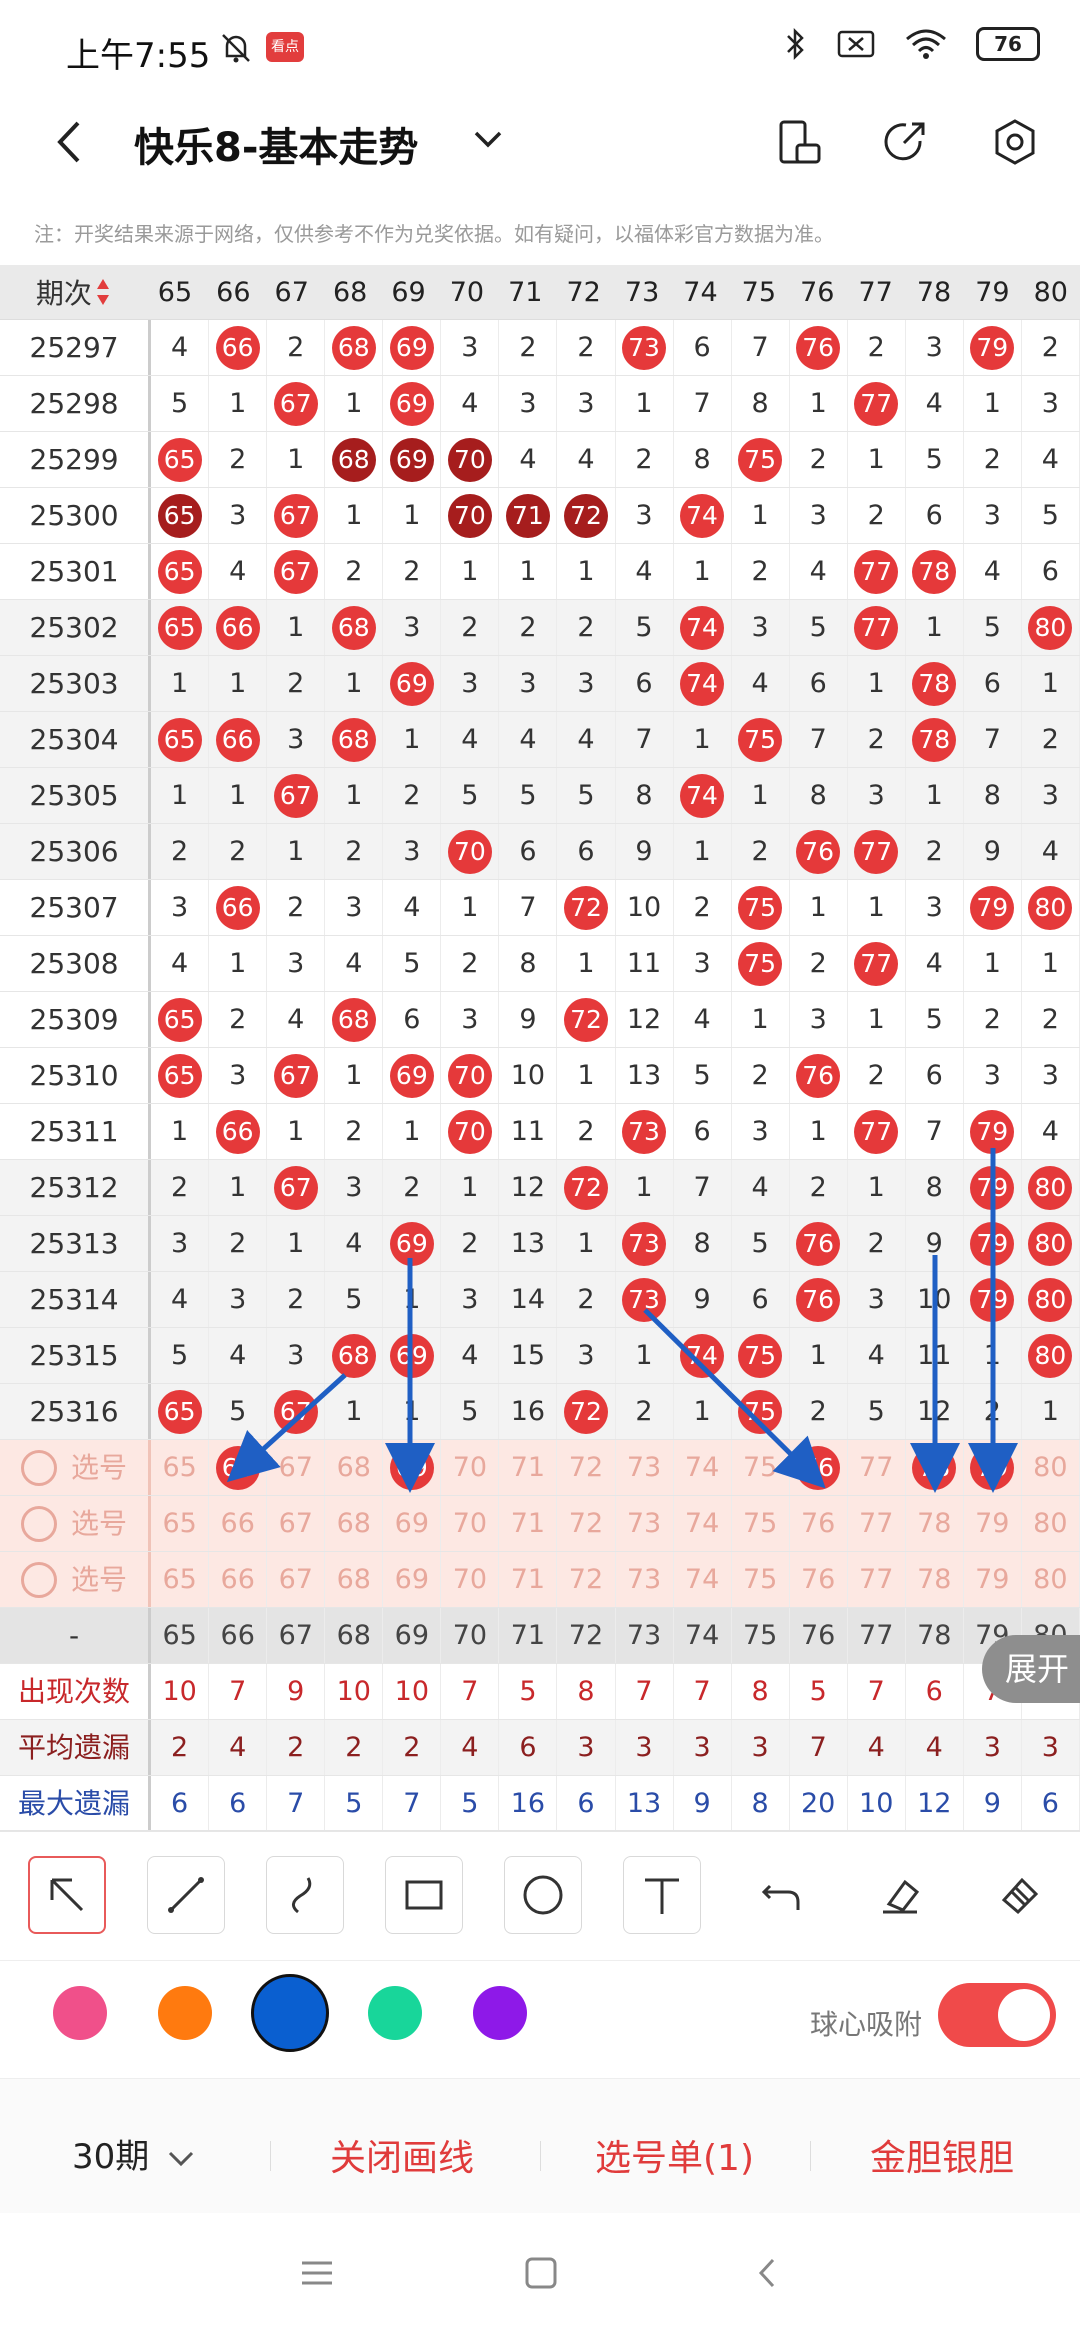  What do you see at coordinates (586, 1635) in the screenshot?
I see `column-header: 72` at bounding box center [586, 1635].